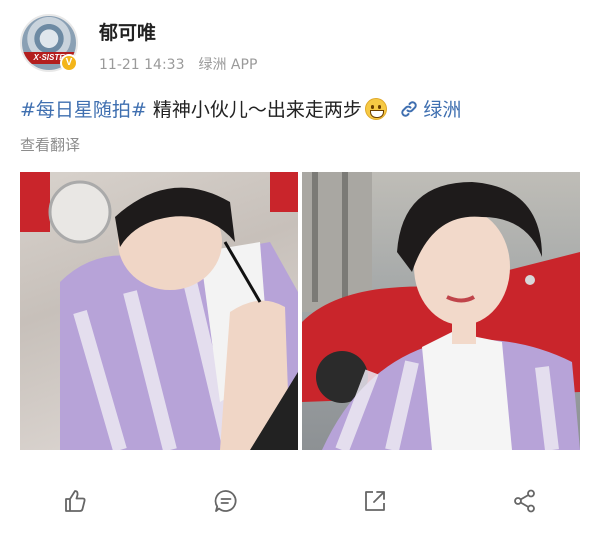 The image size is (600, 540). I want to click on post-meta: 11-21 14:33 绿洲 APP, so click(178, 64).